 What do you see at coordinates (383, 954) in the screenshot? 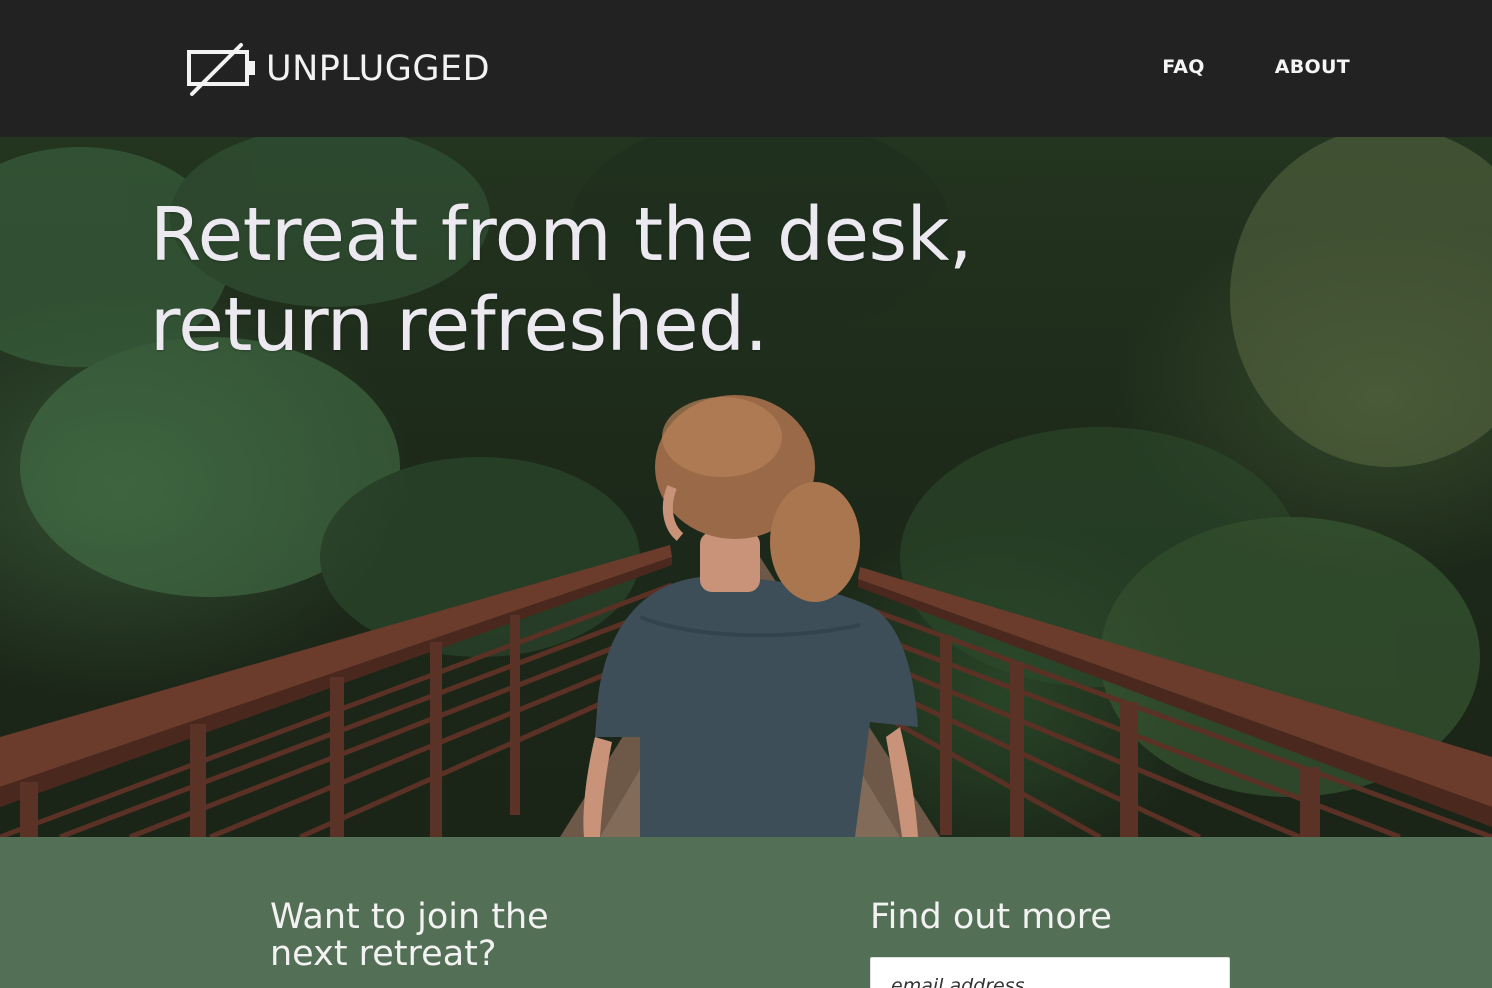
I see `join-heading-line2: next retreat?` at bounding box center [383, 954].